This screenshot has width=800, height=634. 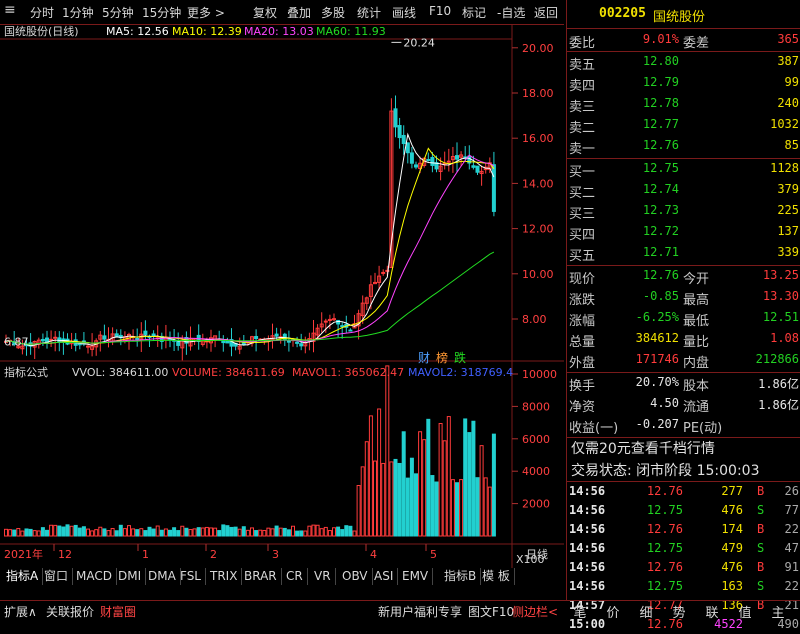 I want to click on ask-price: 12.78, so click(x=660, y=103).